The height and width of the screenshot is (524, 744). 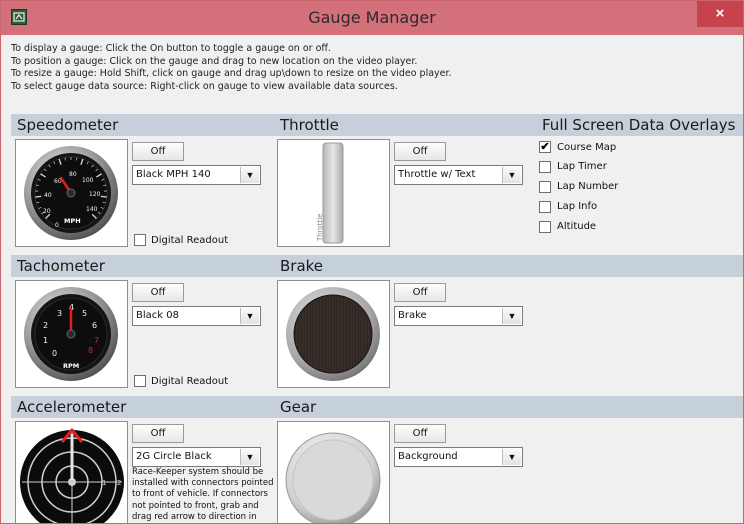 I want to click on tachometer-unit: RPM, so click(x=71, y=366).